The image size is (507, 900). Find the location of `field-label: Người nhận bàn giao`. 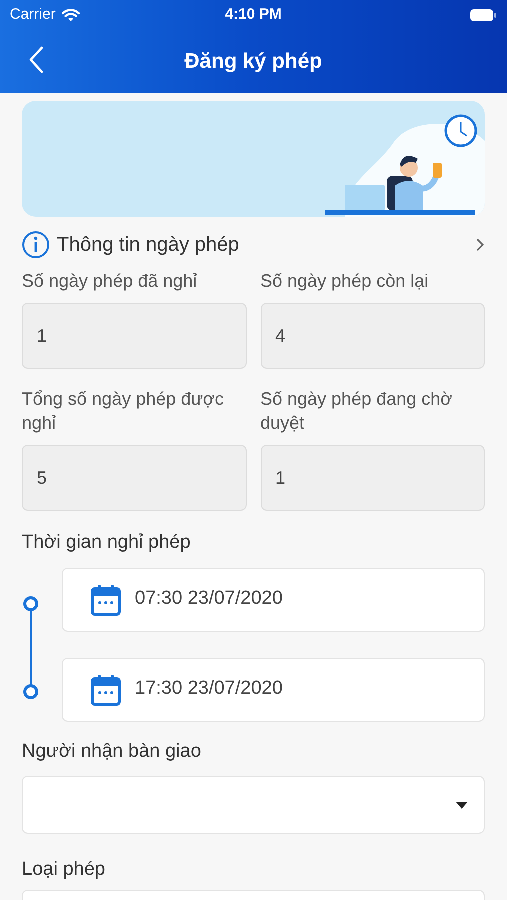

field-label: Người nhận bàn giao is located at coordinates (112, 752).